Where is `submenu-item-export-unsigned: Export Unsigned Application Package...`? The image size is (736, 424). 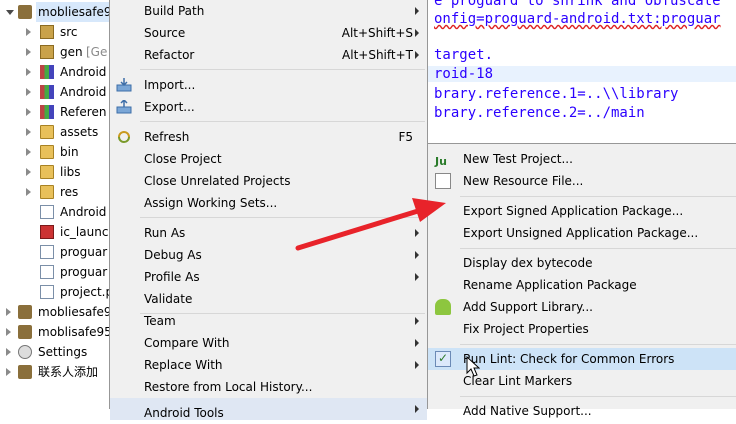 submenu-item-export-unsigned: Export Unsigned Application Package... is located at coordinates (582, 233).